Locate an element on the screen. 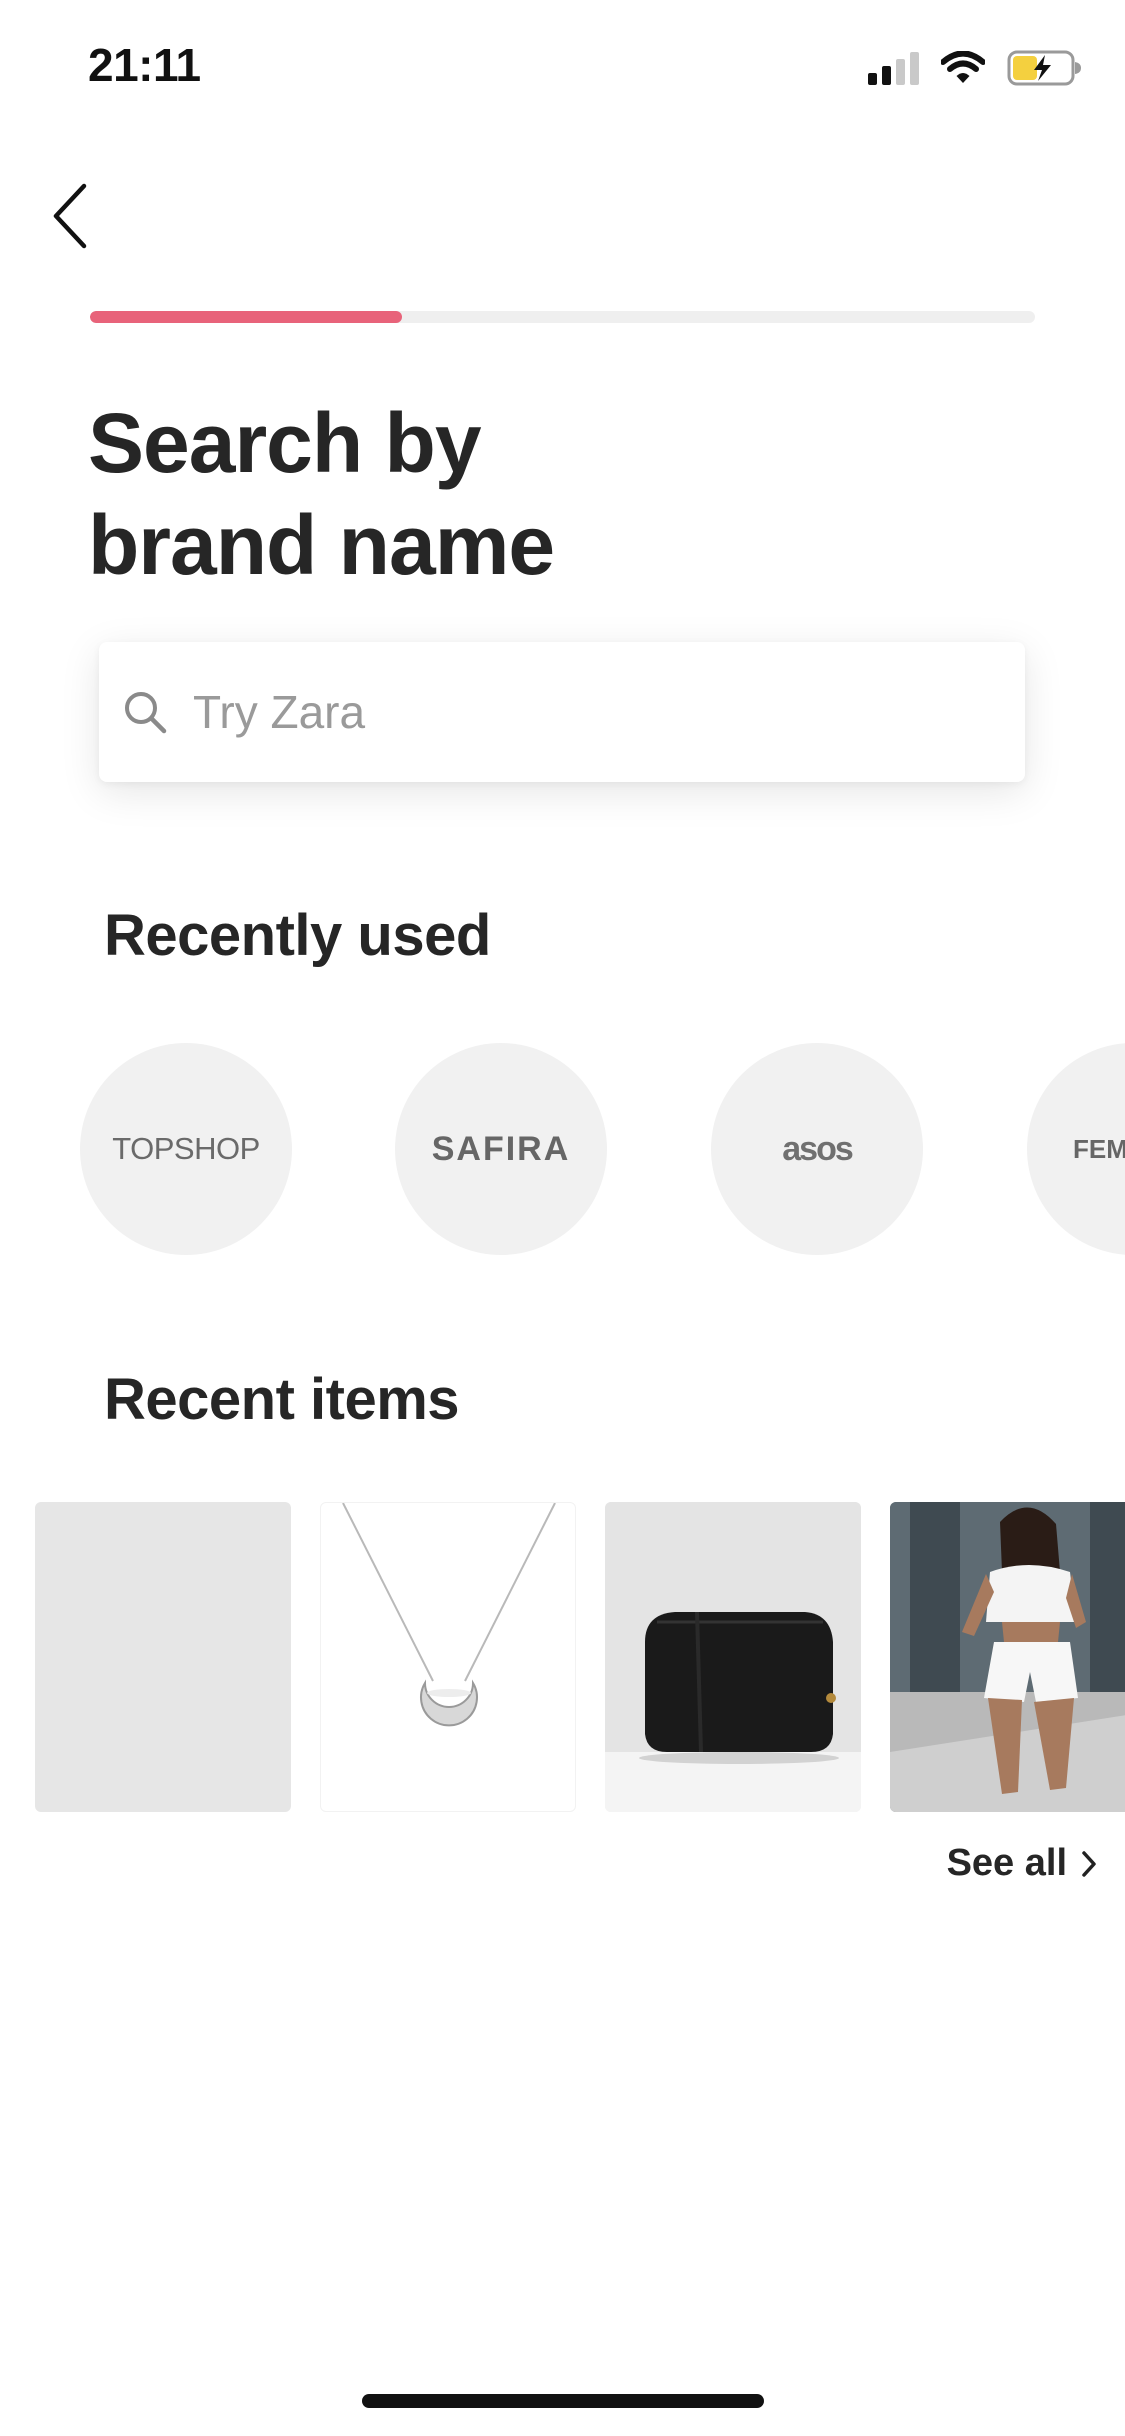  recently-used-brands: TOPSHOP SAFIRA asos FEMM is located at coordinates (562, 1149).